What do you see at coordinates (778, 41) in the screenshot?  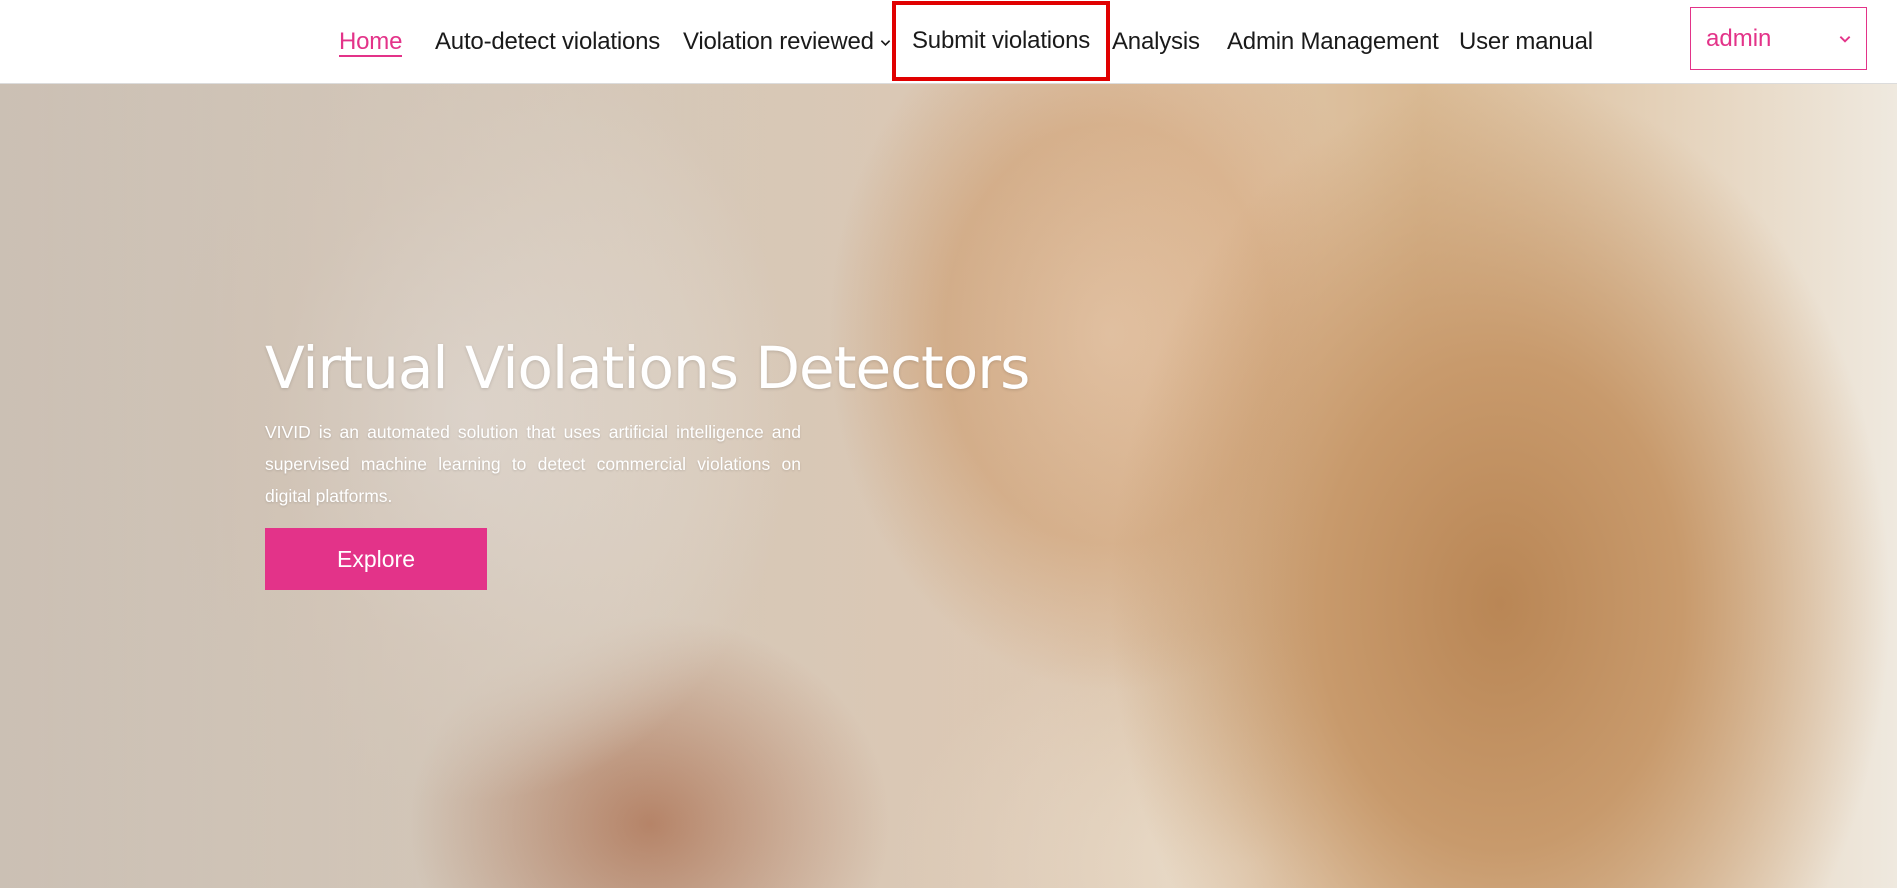 I see `nav-item-violation-reviewed-label: Violation reviewed` at bounding box center [778, 41].